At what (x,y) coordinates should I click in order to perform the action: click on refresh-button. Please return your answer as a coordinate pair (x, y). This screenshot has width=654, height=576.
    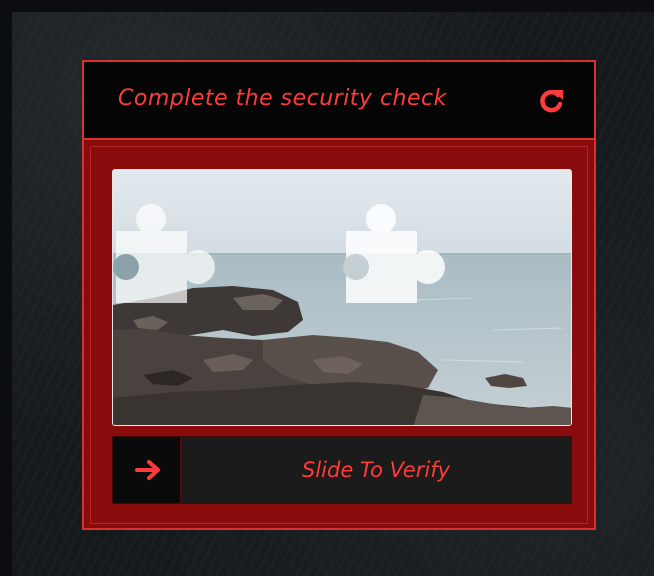
    Looking at the image, I should click on (552, 101).